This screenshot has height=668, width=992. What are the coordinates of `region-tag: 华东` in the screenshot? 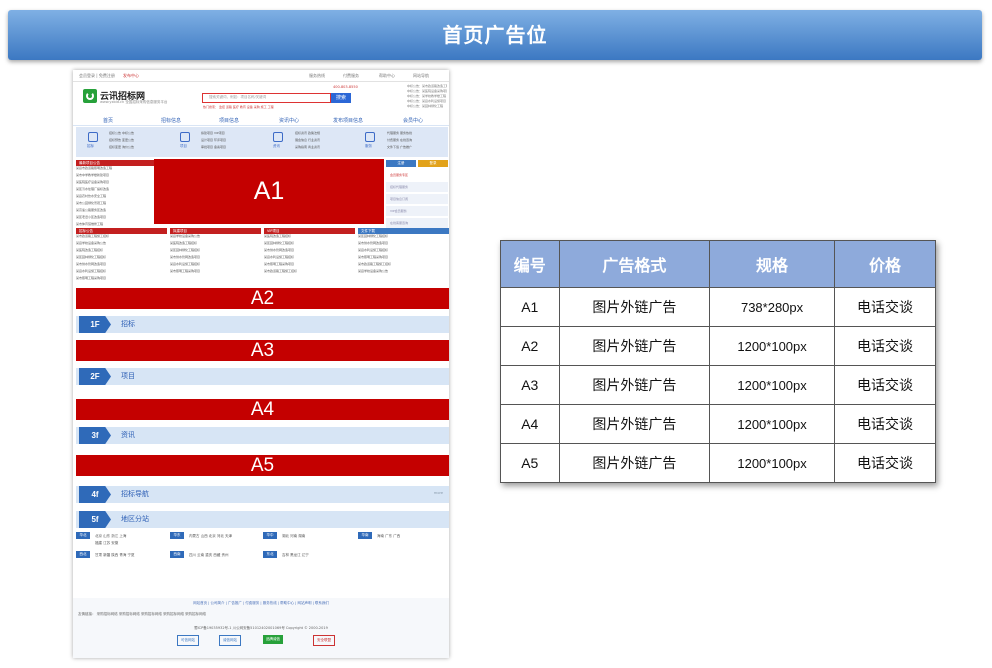 It's located at (177, 535).